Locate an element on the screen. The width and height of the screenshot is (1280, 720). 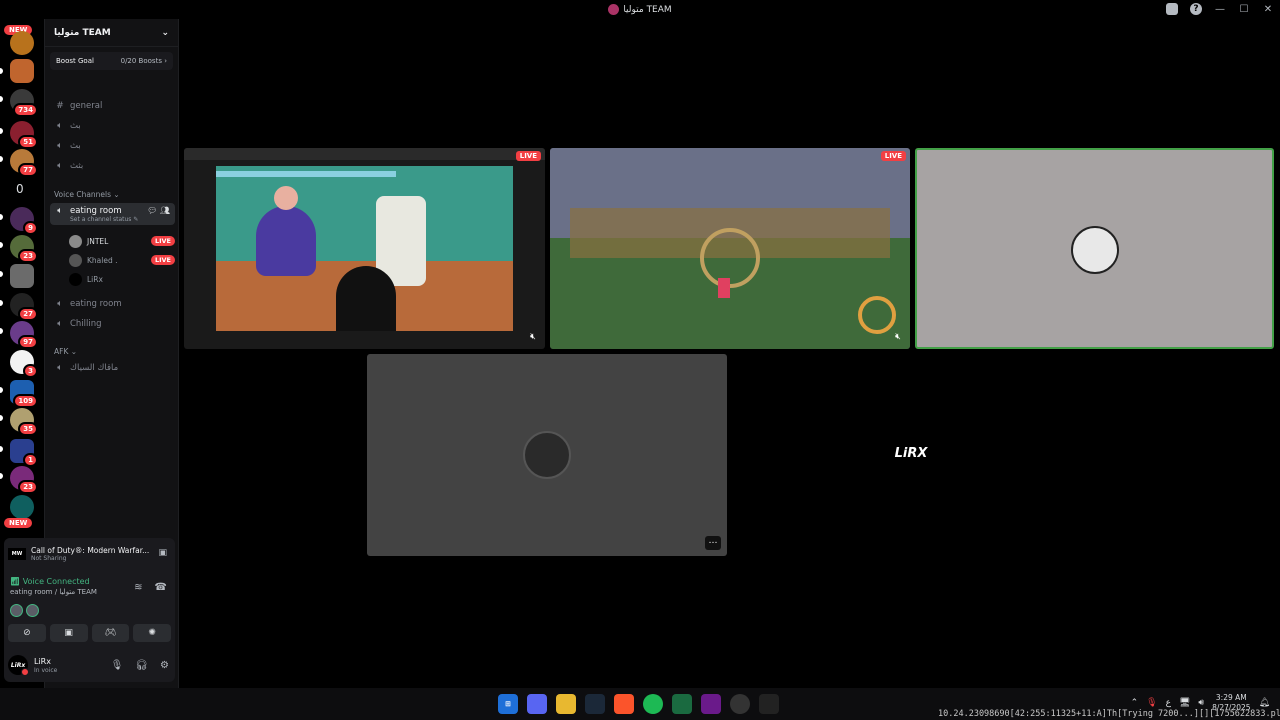
help-icon: ? is located at coordinates (1196, 9).